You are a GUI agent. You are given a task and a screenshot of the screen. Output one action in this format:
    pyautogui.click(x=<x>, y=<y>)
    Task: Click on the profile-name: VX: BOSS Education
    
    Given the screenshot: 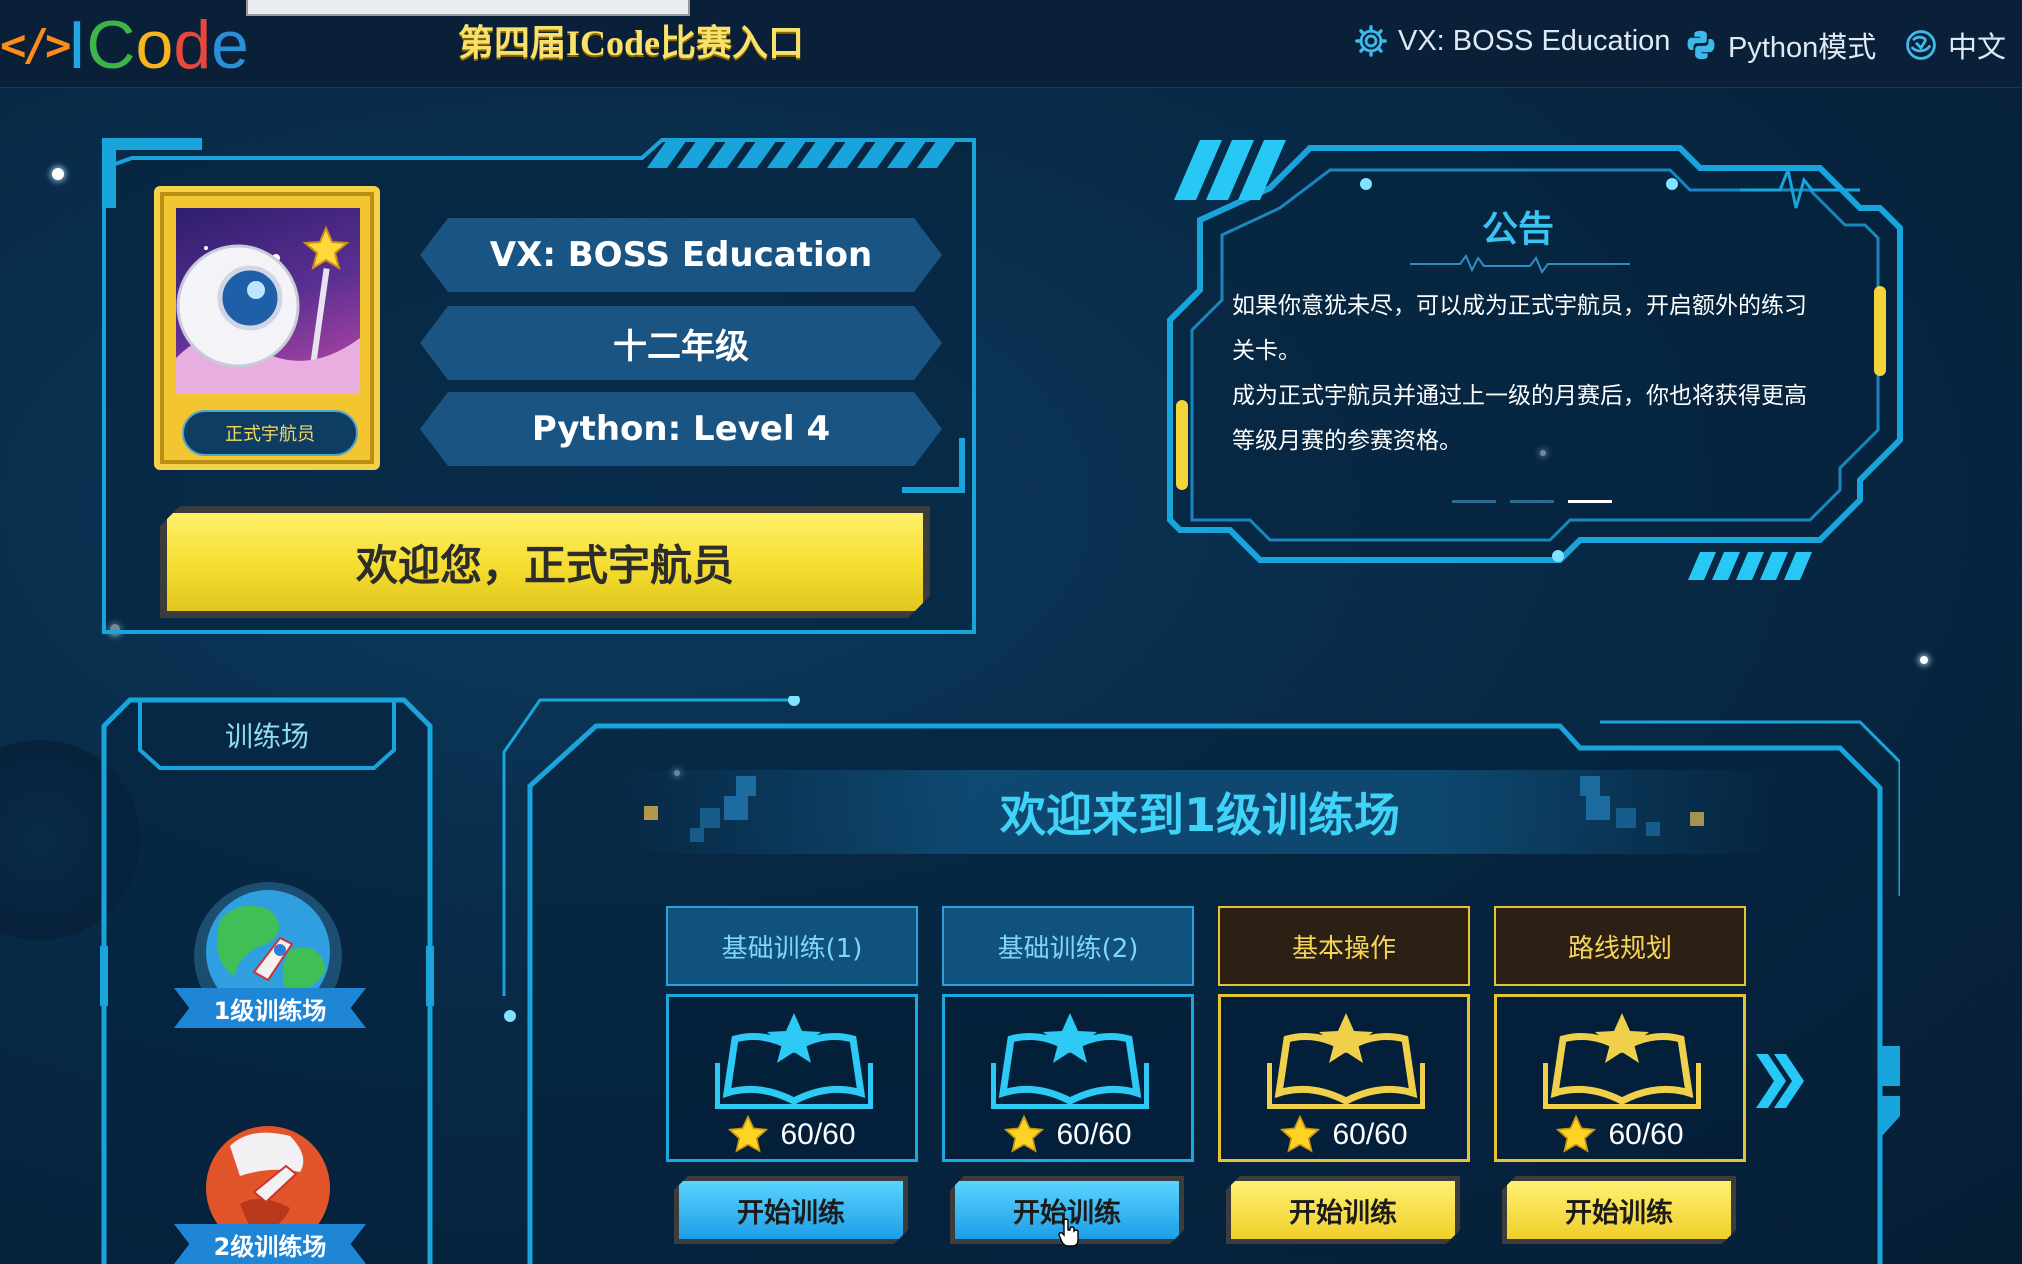 What is the action you would take?
    pyautogui.click(x=681, y=255)
    